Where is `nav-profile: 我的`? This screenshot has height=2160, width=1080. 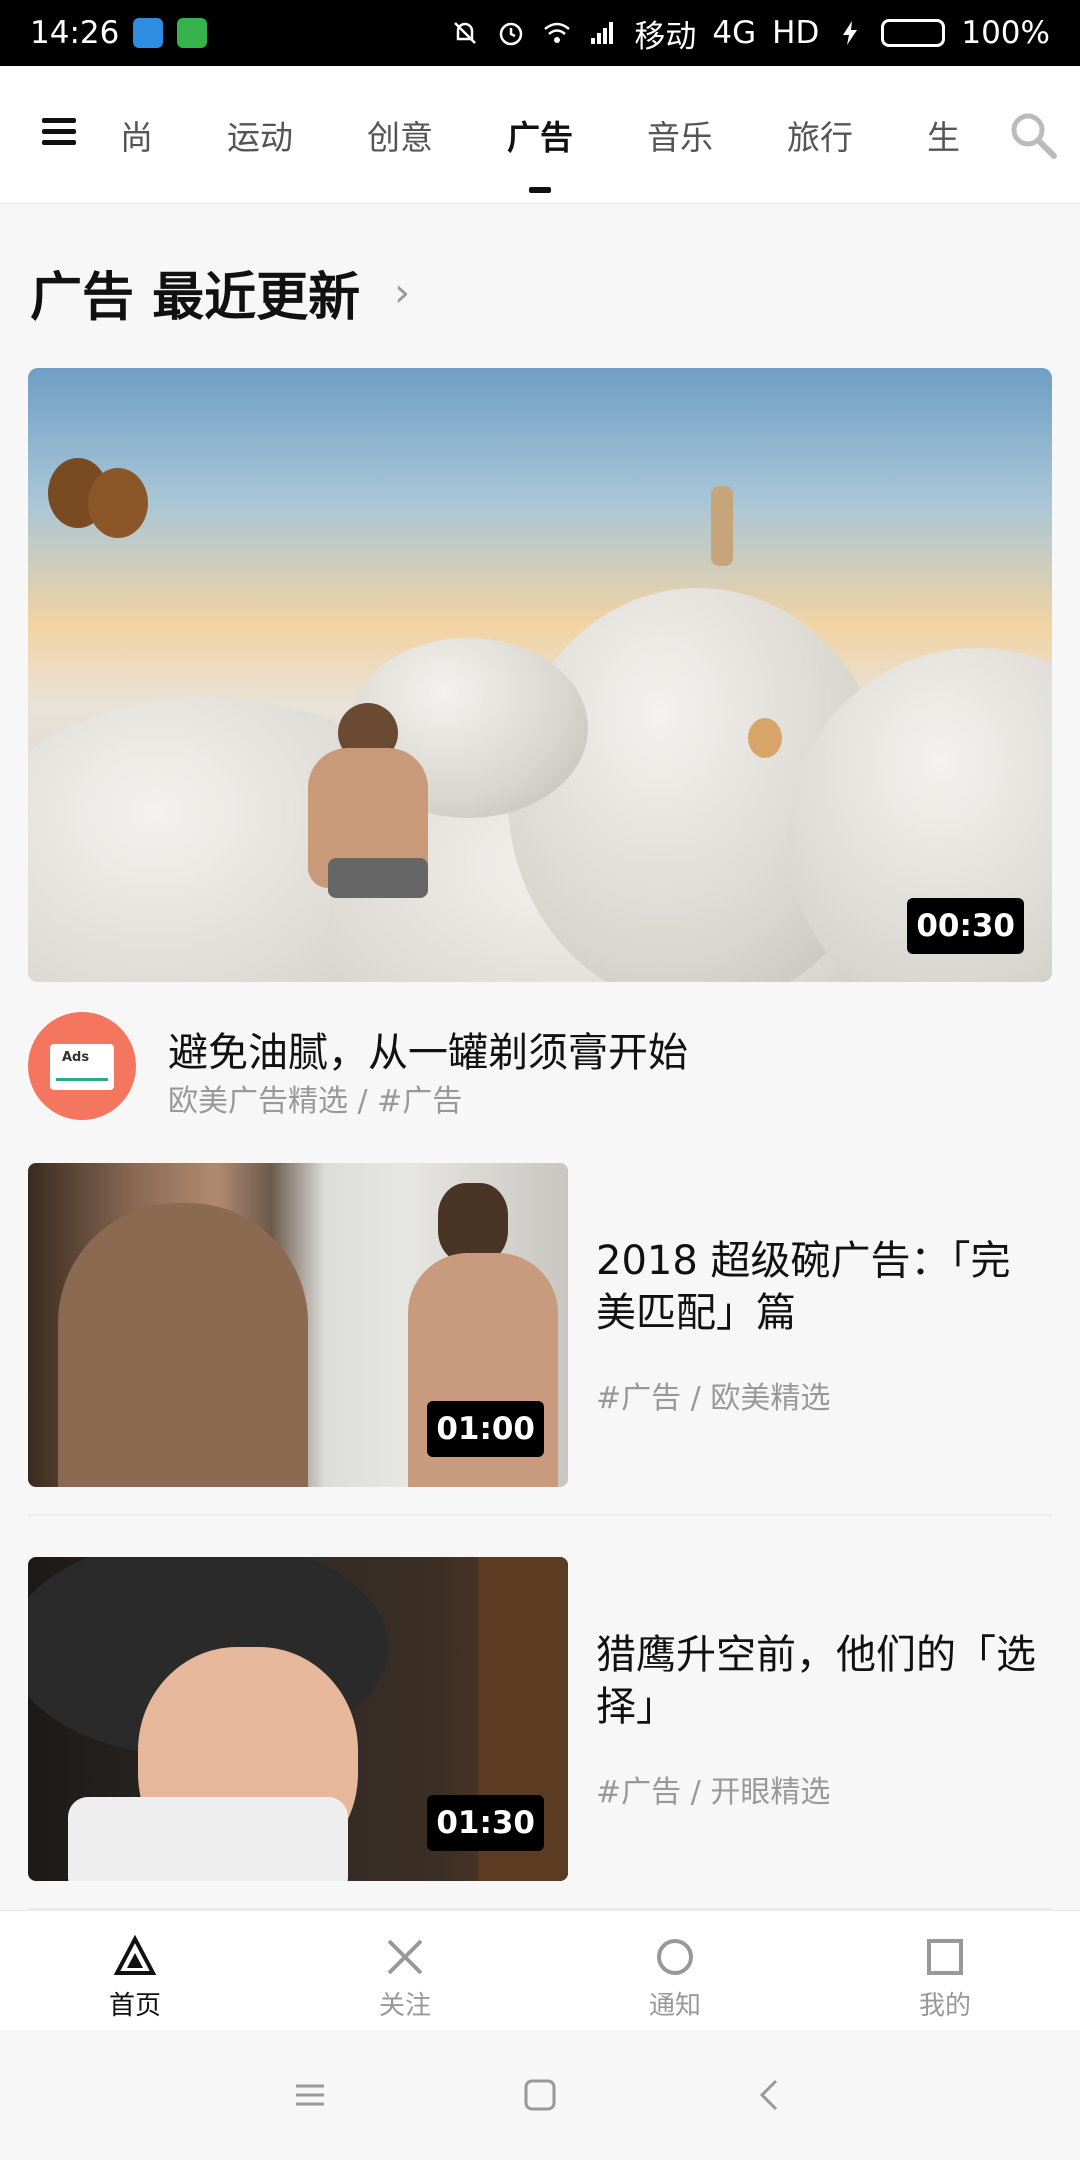 nav-profile: 我的 is located at coordinates (945, 1970).